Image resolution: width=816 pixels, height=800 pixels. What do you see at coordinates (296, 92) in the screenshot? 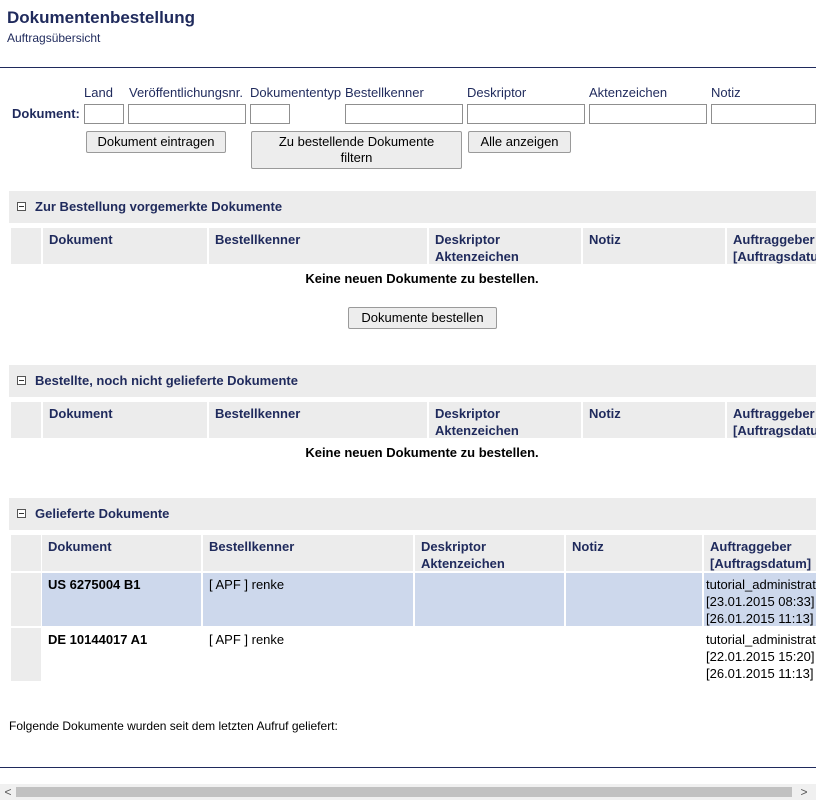
I see `label-dokumententyp: Dokumententyp` at bounding box center [296, 92].